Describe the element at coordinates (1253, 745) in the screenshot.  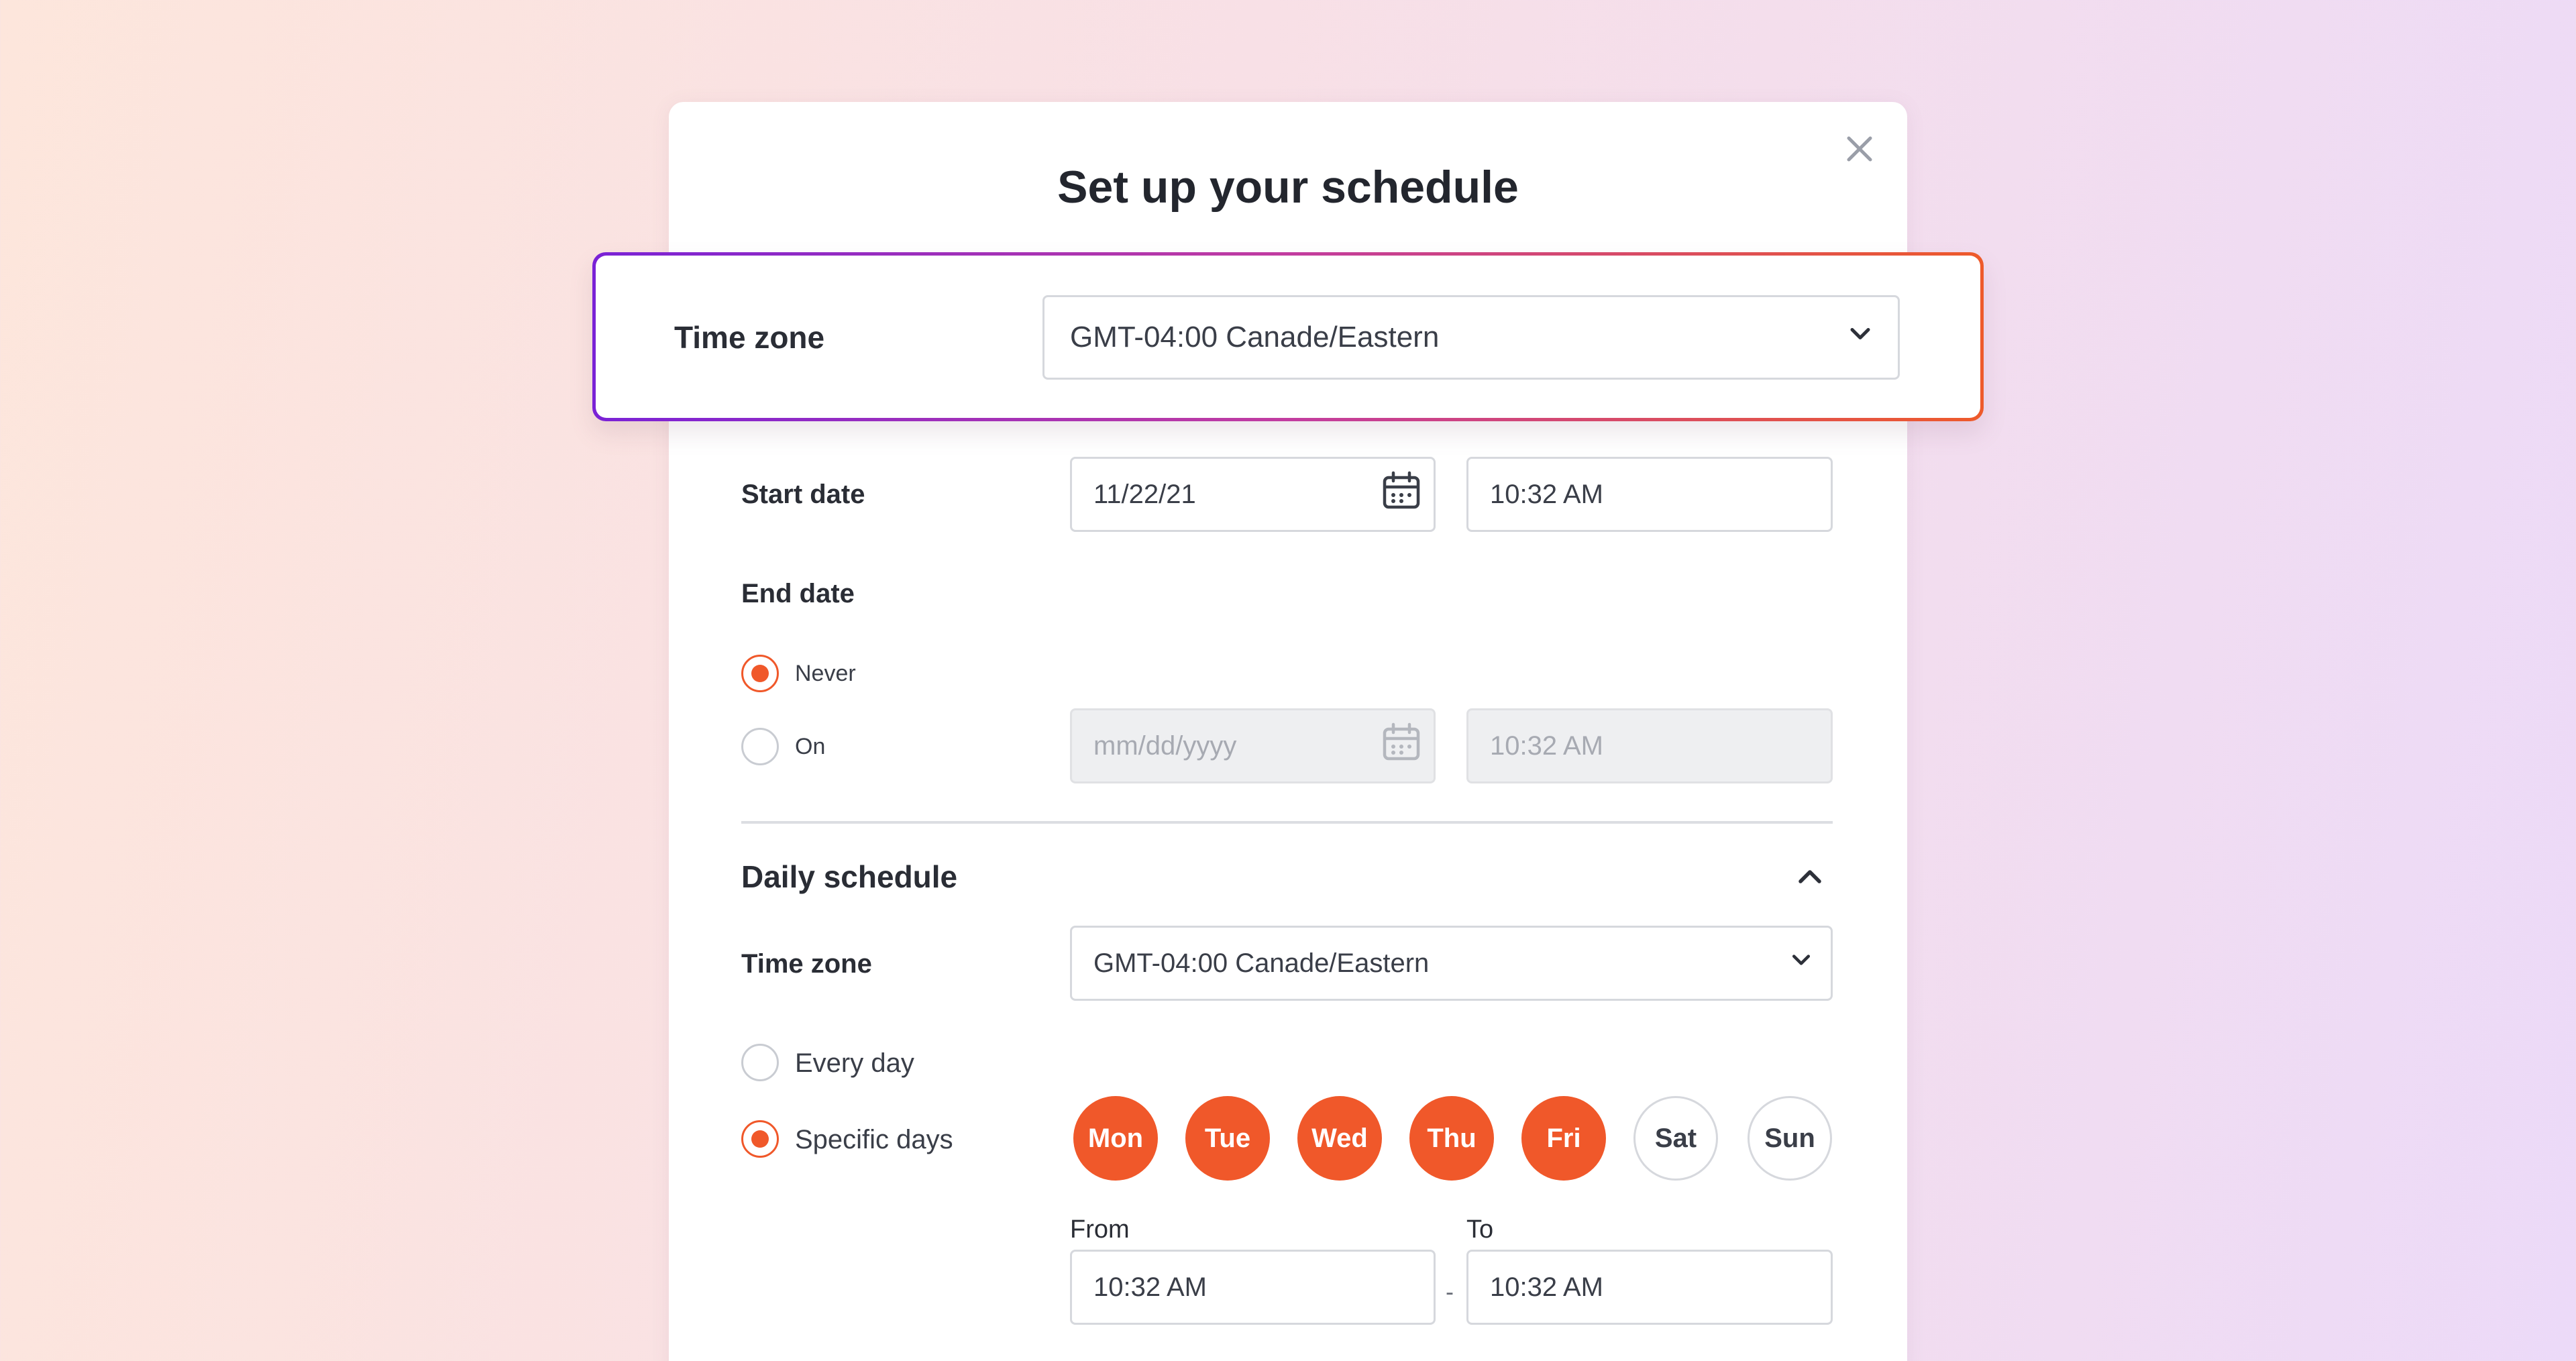
I see `end-date-input: mm/dd/yyyy` at that location.